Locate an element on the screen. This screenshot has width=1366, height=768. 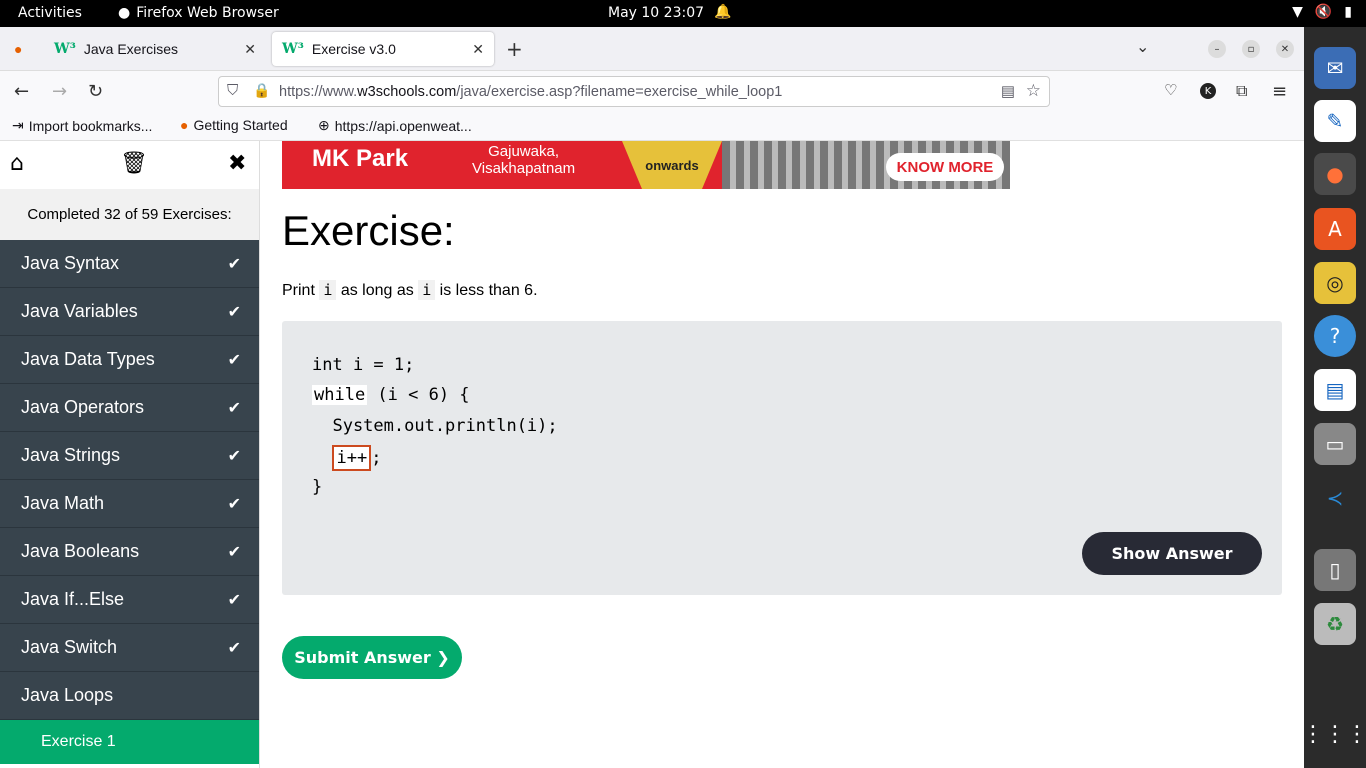
clock: May 10 23:07 is located at coordinates (656, 13).